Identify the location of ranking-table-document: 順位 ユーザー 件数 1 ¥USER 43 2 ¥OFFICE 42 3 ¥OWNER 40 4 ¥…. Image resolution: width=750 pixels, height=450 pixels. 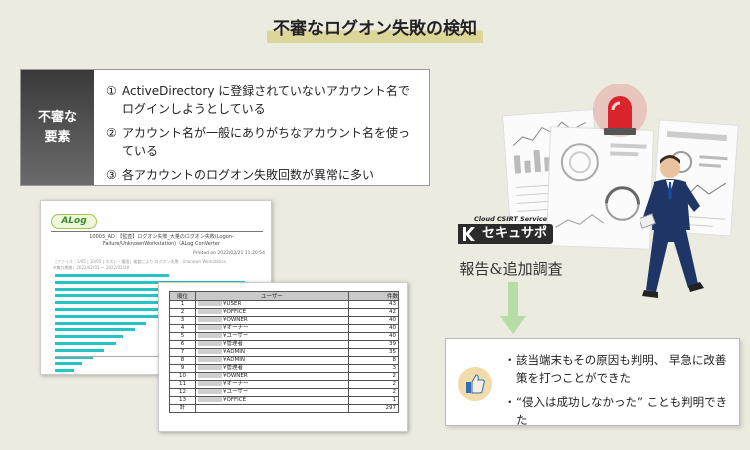
(283, 357).